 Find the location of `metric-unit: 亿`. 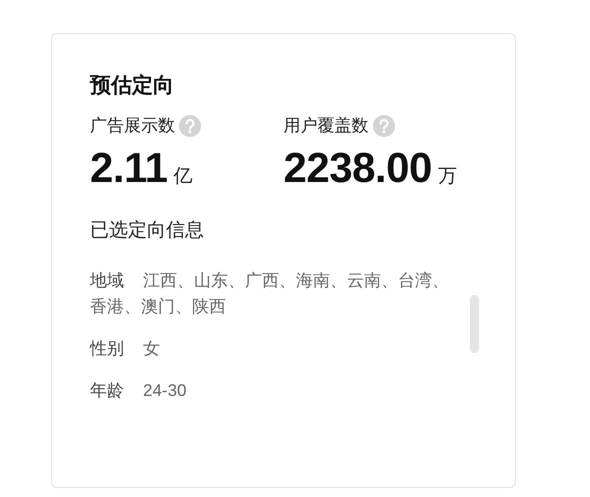

metric-unit: 亿 is located at coordinates (182, 176).